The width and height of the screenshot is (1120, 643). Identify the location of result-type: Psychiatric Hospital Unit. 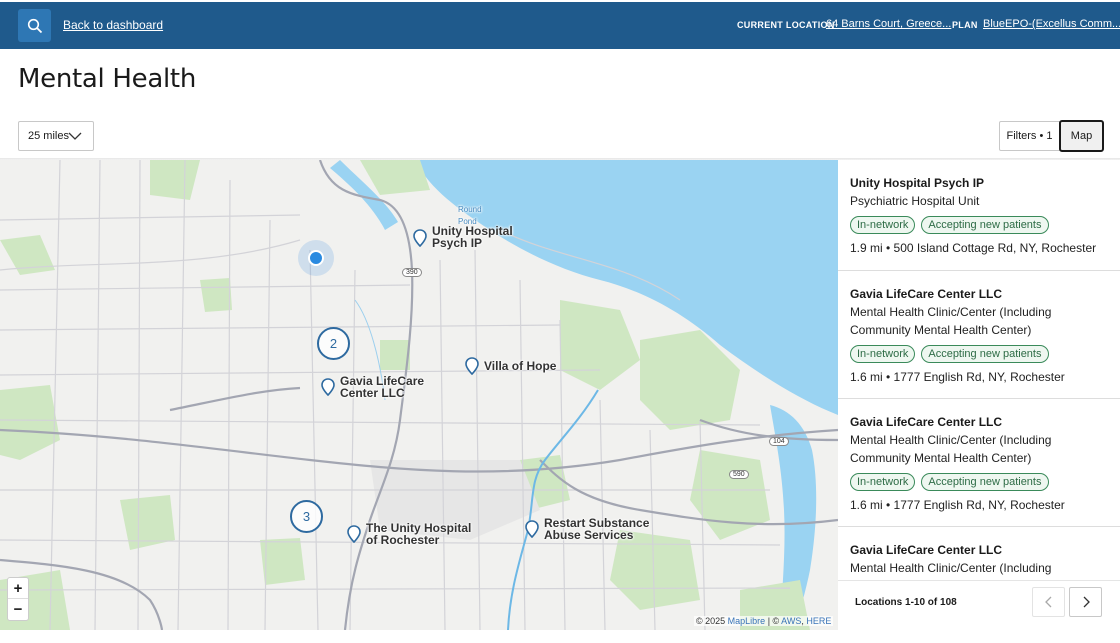
(915, 201).